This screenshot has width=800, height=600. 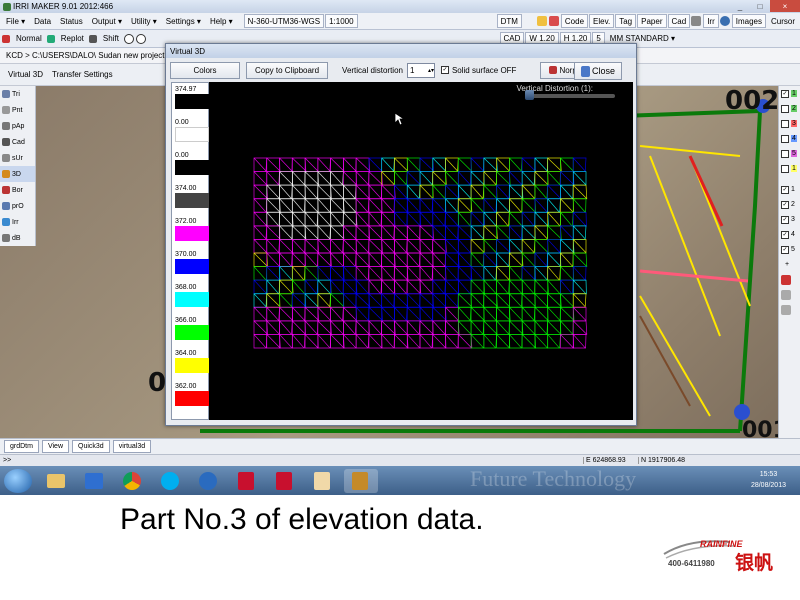 I want to click on tool-sur: sUr, so click(x=17, y=158).